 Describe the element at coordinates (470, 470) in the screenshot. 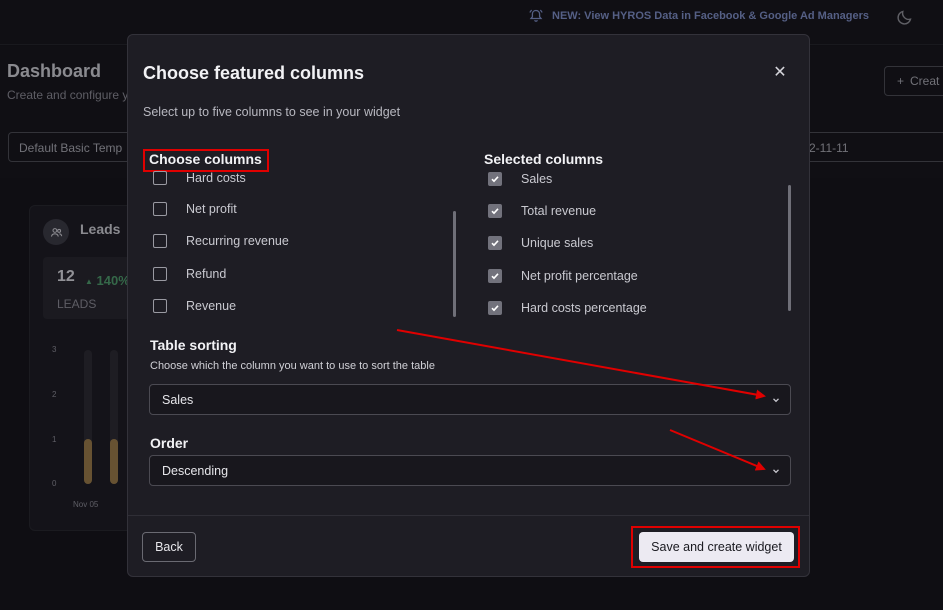

I see `order-select: Descending` at that location.